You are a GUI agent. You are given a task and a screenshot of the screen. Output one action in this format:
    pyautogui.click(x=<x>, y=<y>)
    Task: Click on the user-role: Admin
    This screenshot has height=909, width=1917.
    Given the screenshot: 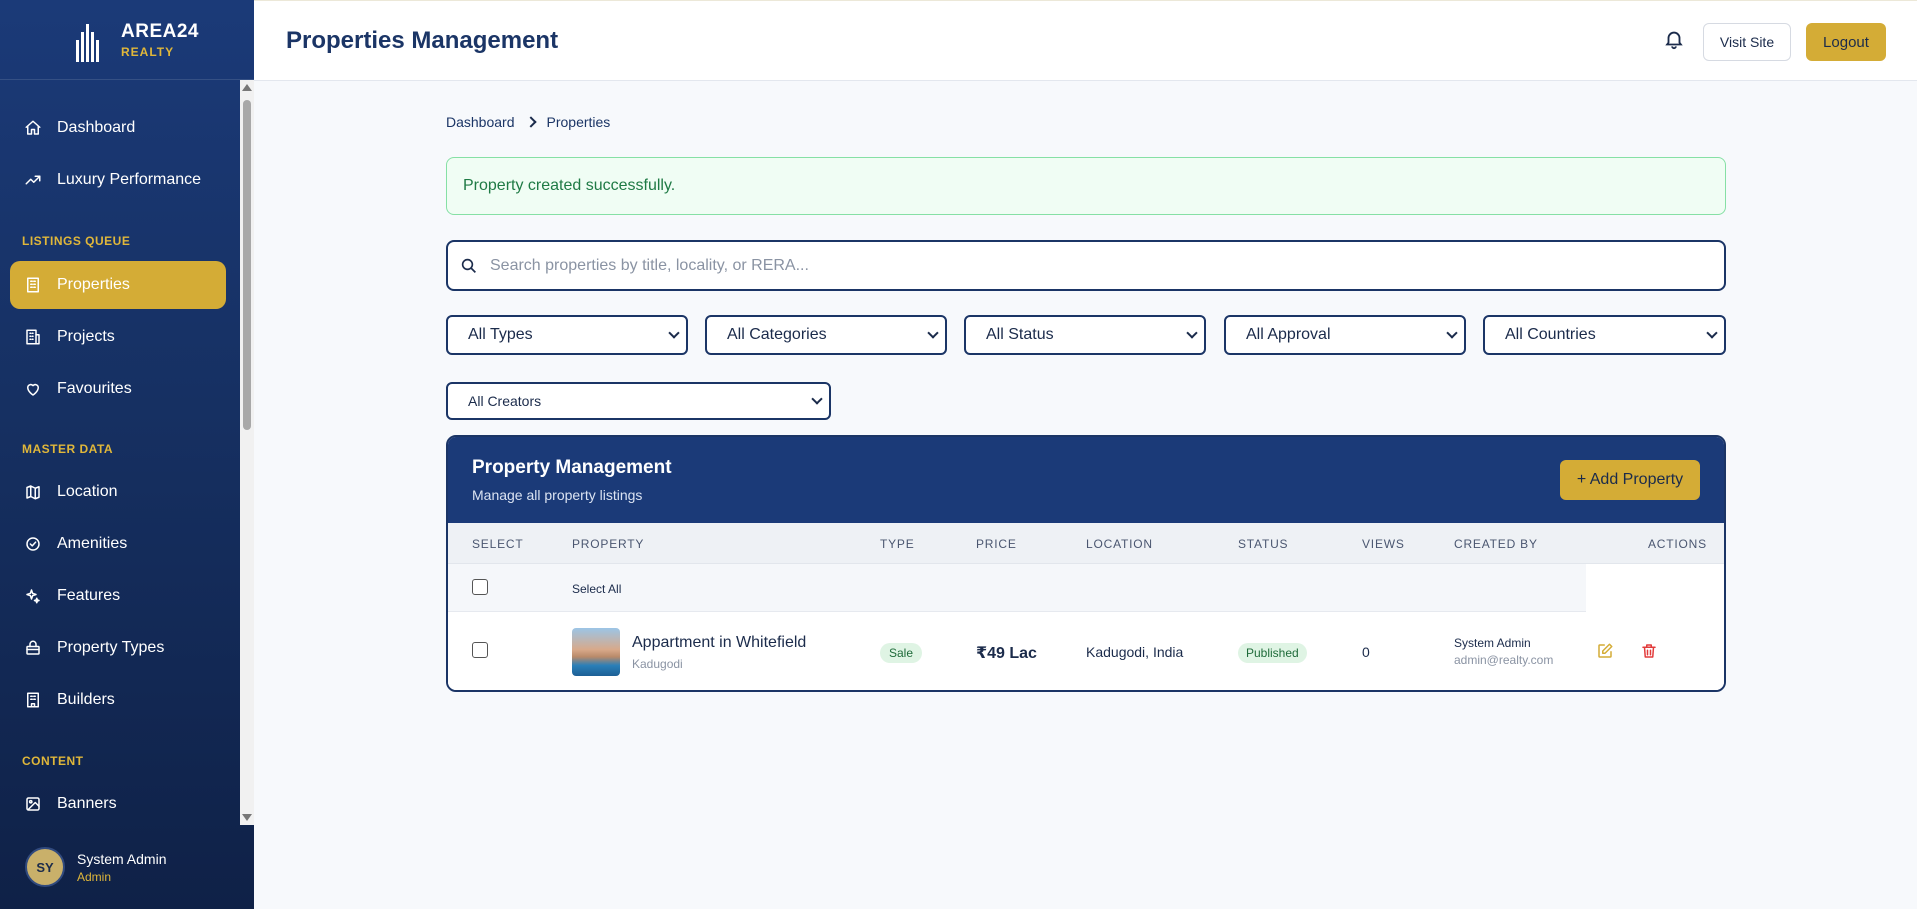 What is the action you would take?
    pyautogui.click(x=94, y=876)
    